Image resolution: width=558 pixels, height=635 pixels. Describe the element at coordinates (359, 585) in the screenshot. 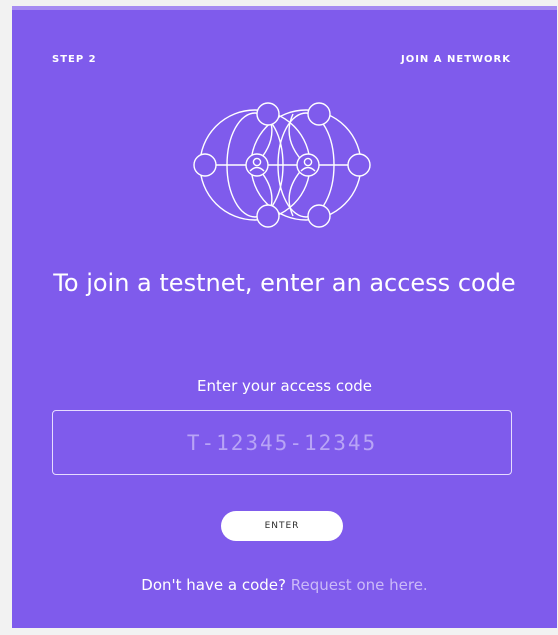

I see `request-code-link: Request one here.` at that location.